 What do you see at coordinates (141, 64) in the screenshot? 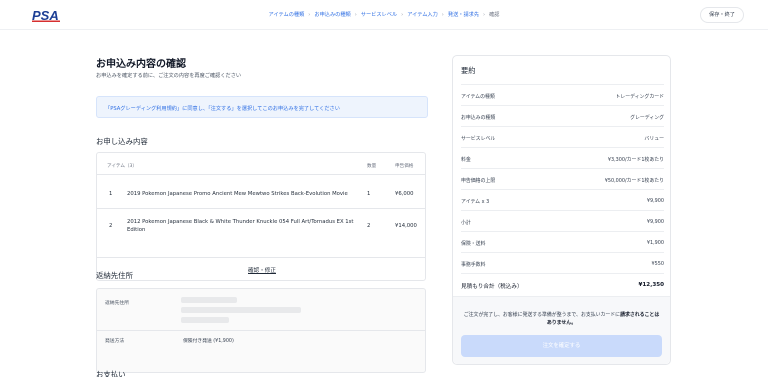
I see `page-title: お申込み内容の確認` at bounding box center [141, 64].